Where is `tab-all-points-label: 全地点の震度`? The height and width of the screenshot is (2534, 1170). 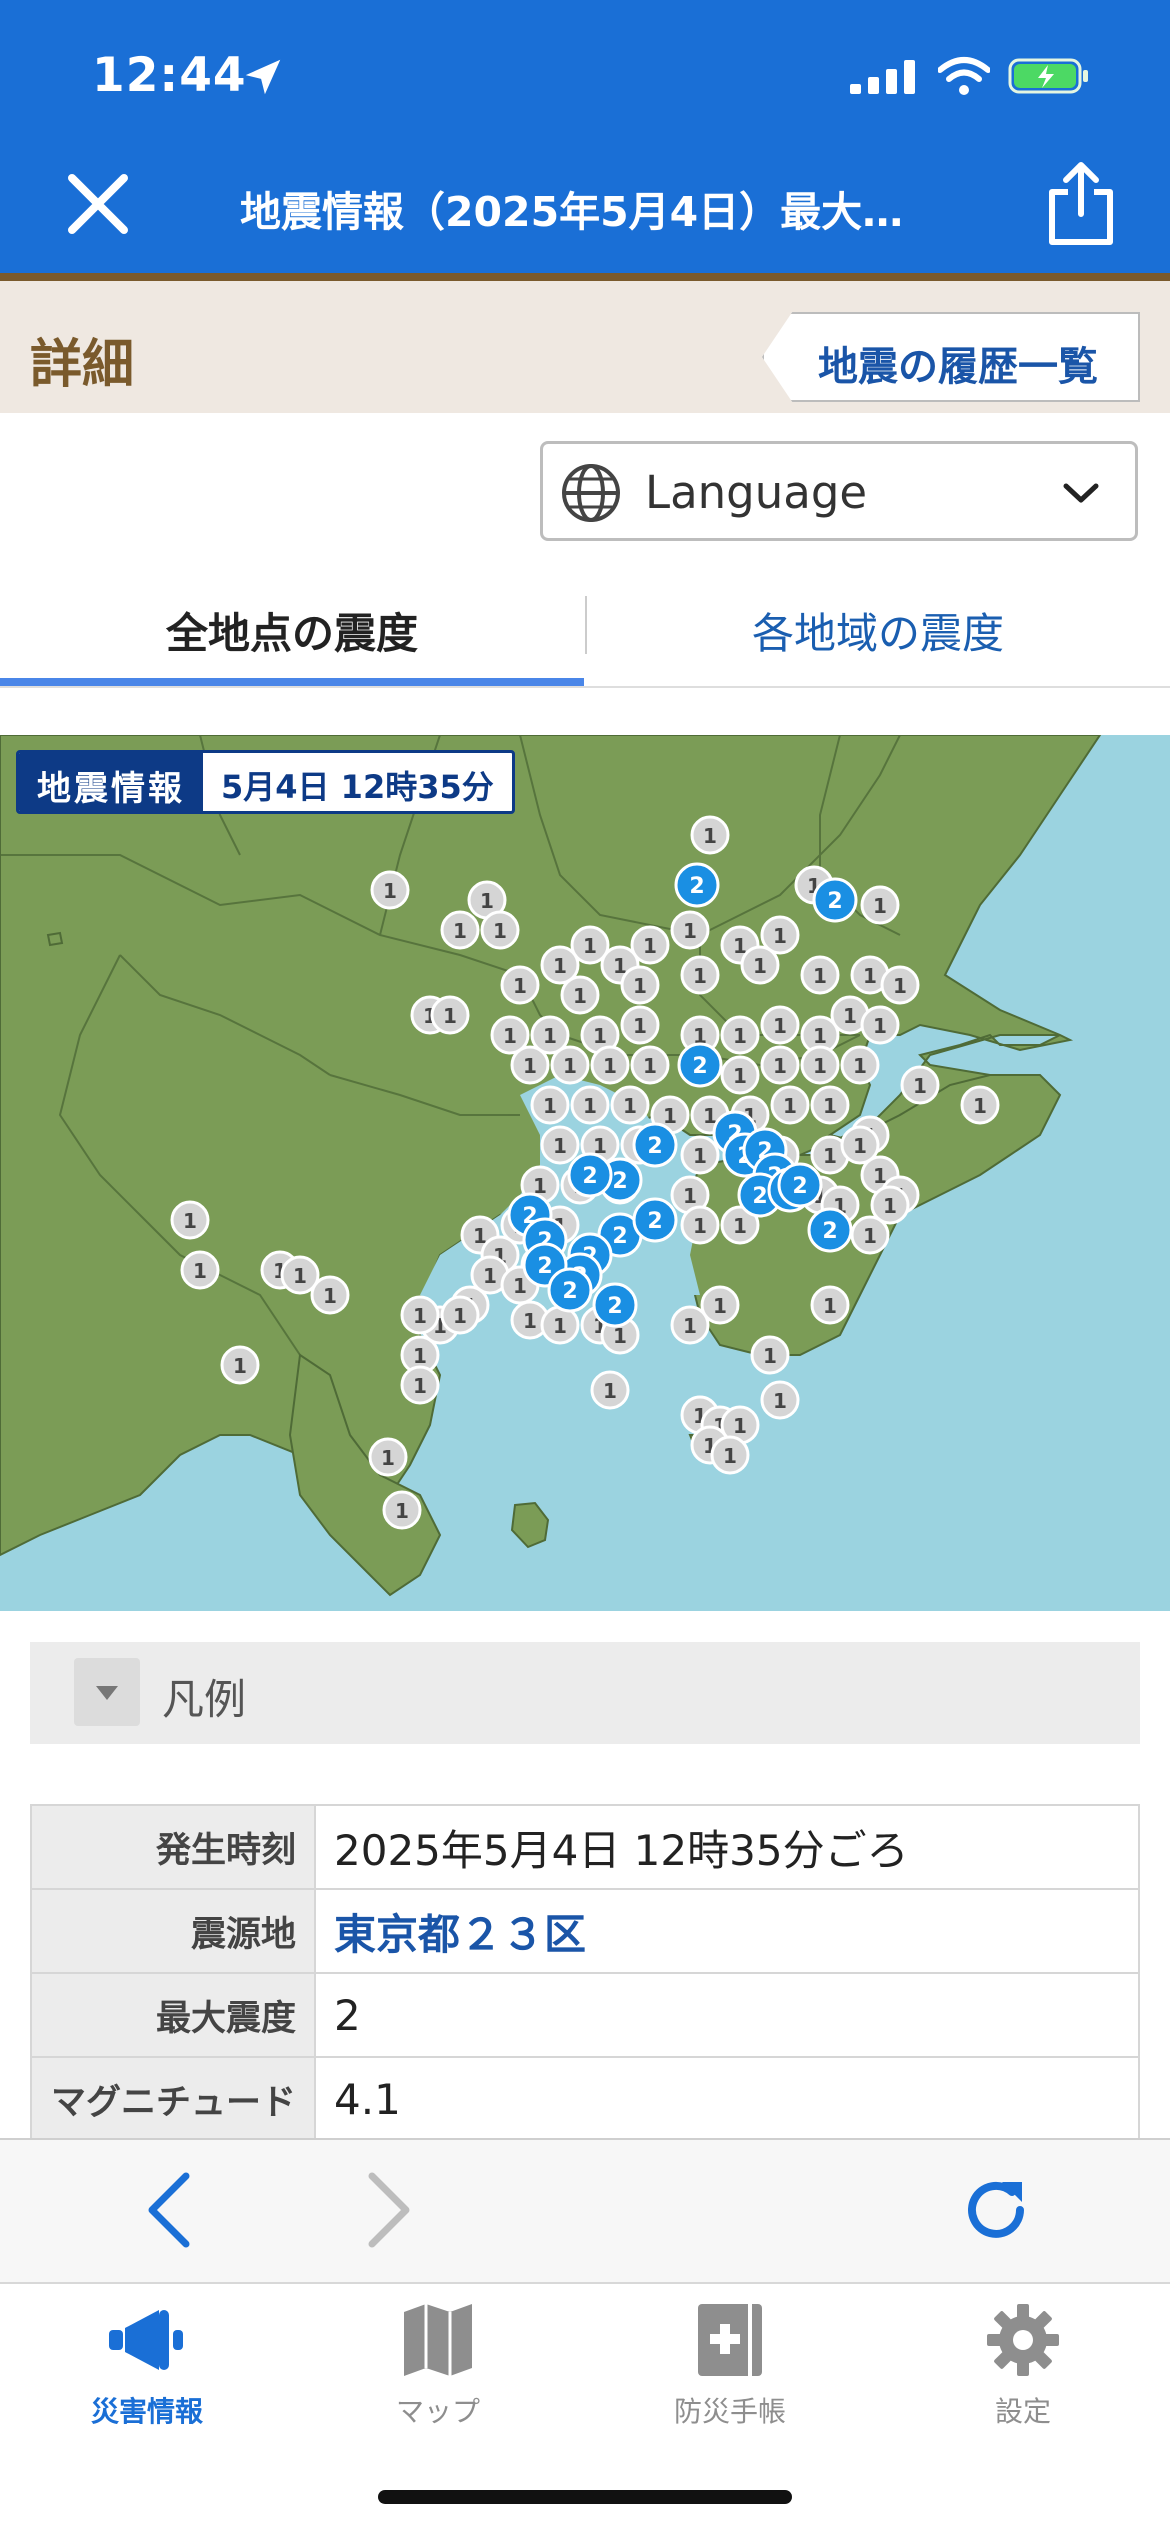 tab-all-points-label: 全地点の震度 is located at coordinates (292, 630).